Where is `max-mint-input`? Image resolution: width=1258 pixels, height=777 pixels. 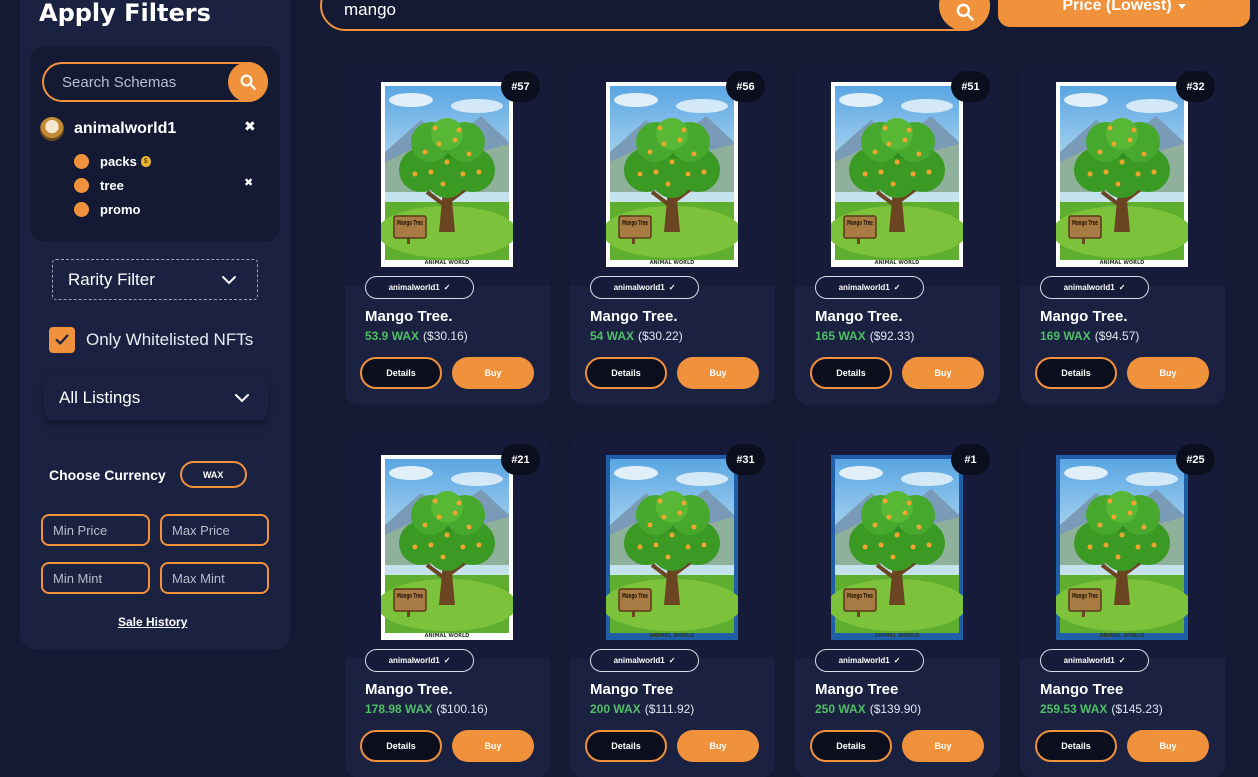 max-mint-input is located at coordinates (214, 578).